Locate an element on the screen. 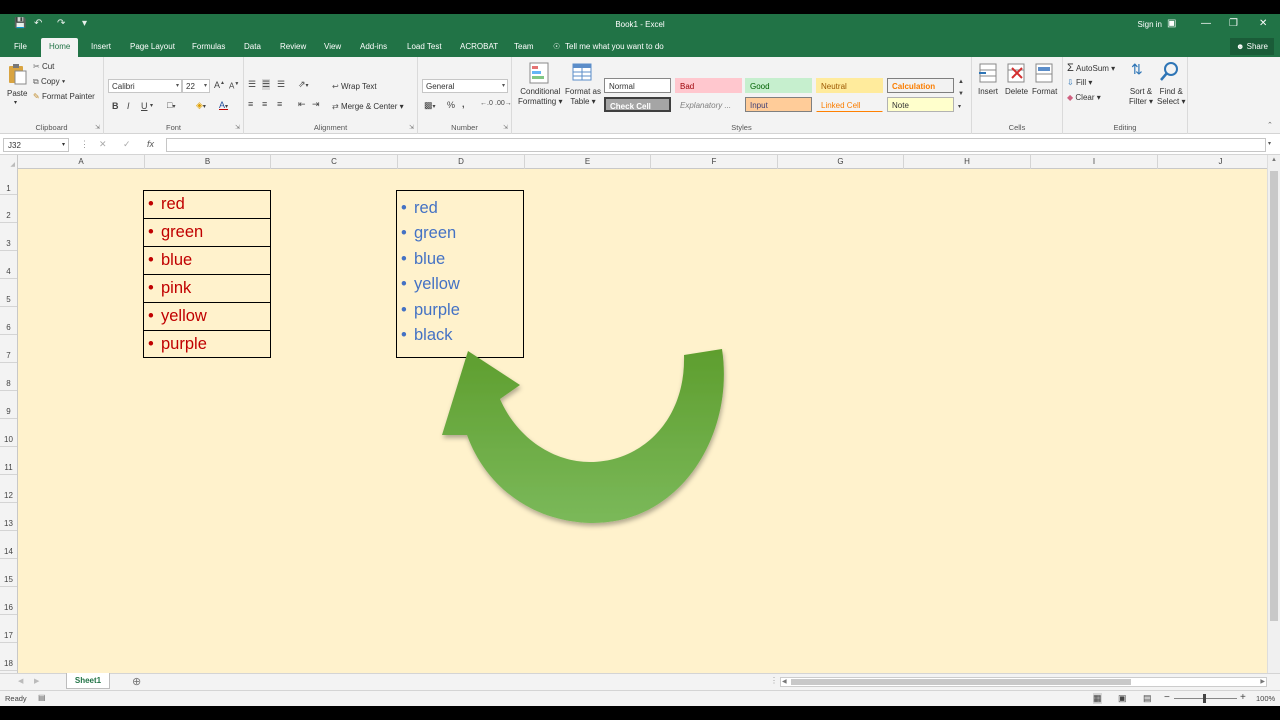  list-item: • blue is located at coordinates (207, 261).